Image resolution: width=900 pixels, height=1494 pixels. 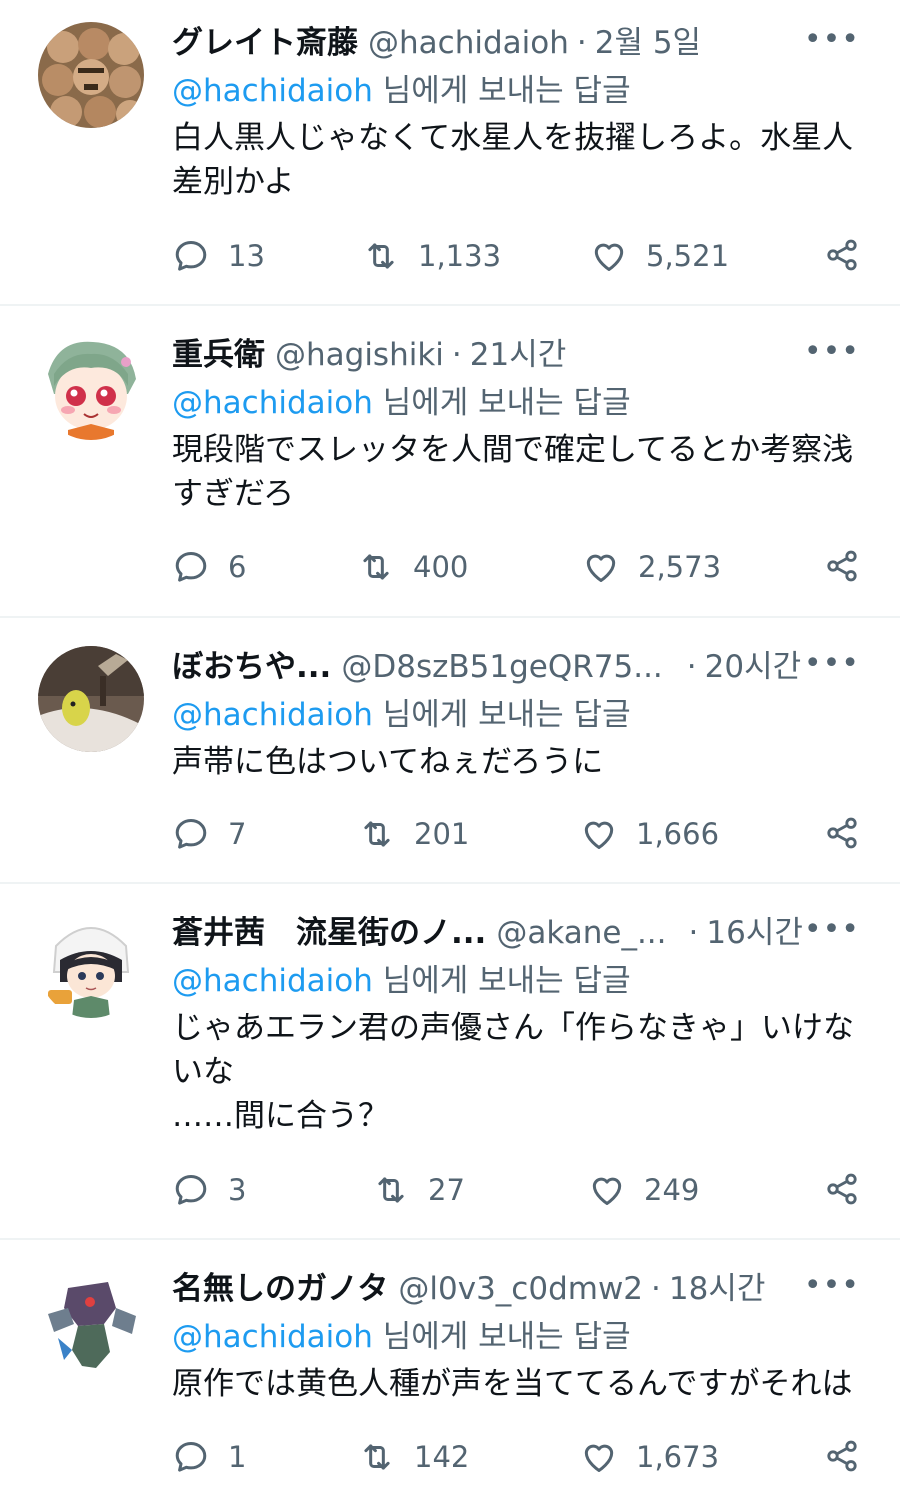 I want to click on reply-button: 1, so click(x=209, y=1457).